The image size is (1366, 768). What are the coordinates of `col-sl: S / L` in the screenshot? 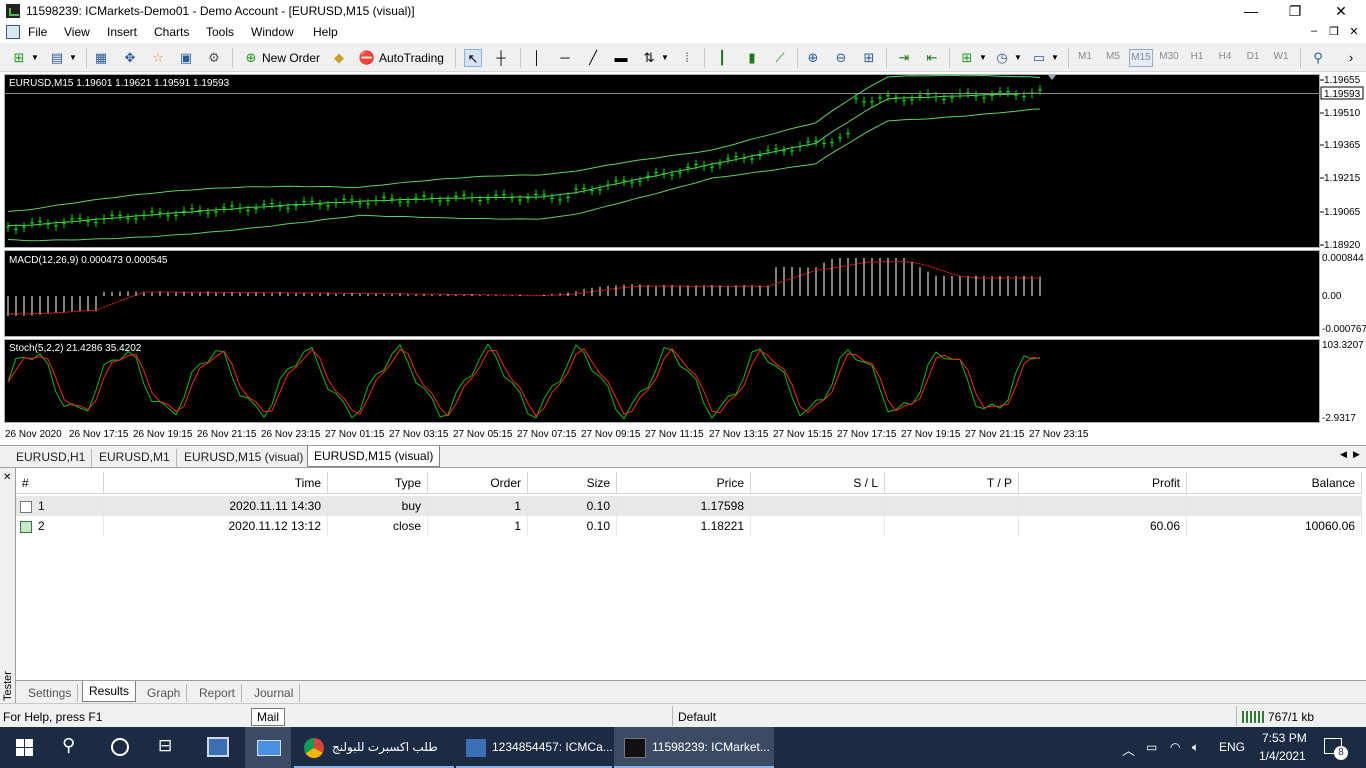 It's located at (818, 483).